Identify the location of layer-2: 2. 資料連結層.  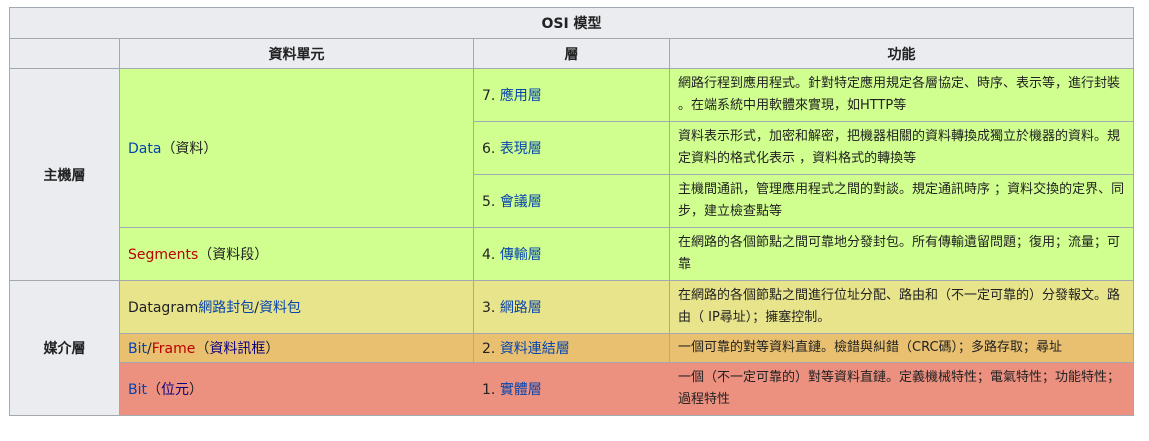
(571, 348).